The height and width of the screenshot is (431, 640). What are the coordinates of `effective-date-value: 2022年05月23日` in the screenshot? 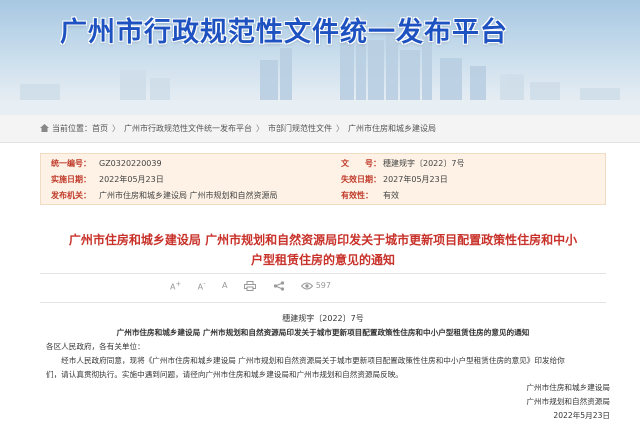 It's located at (131, 179).